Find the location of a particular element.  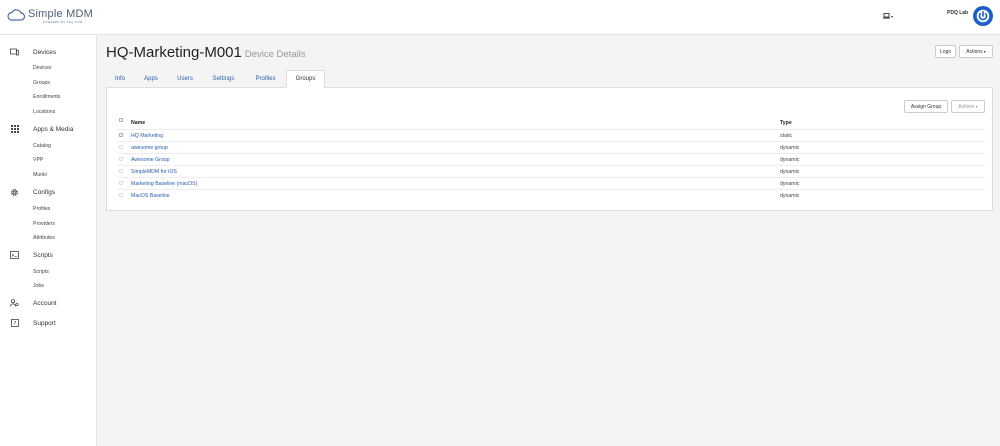

sidebar-item-vpp: VPP is located at coordinates (38, 160).